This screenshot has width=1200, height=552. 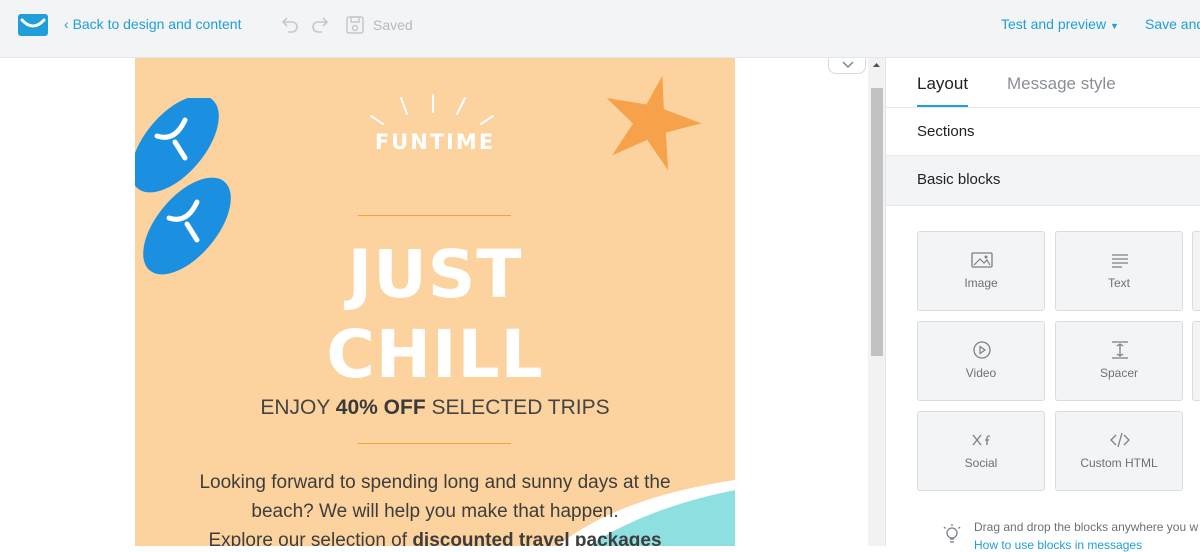 What do you see at coordinates (981, 361) in the screenshot?
I see `block-video: Video` at bounding box center [981, 361].